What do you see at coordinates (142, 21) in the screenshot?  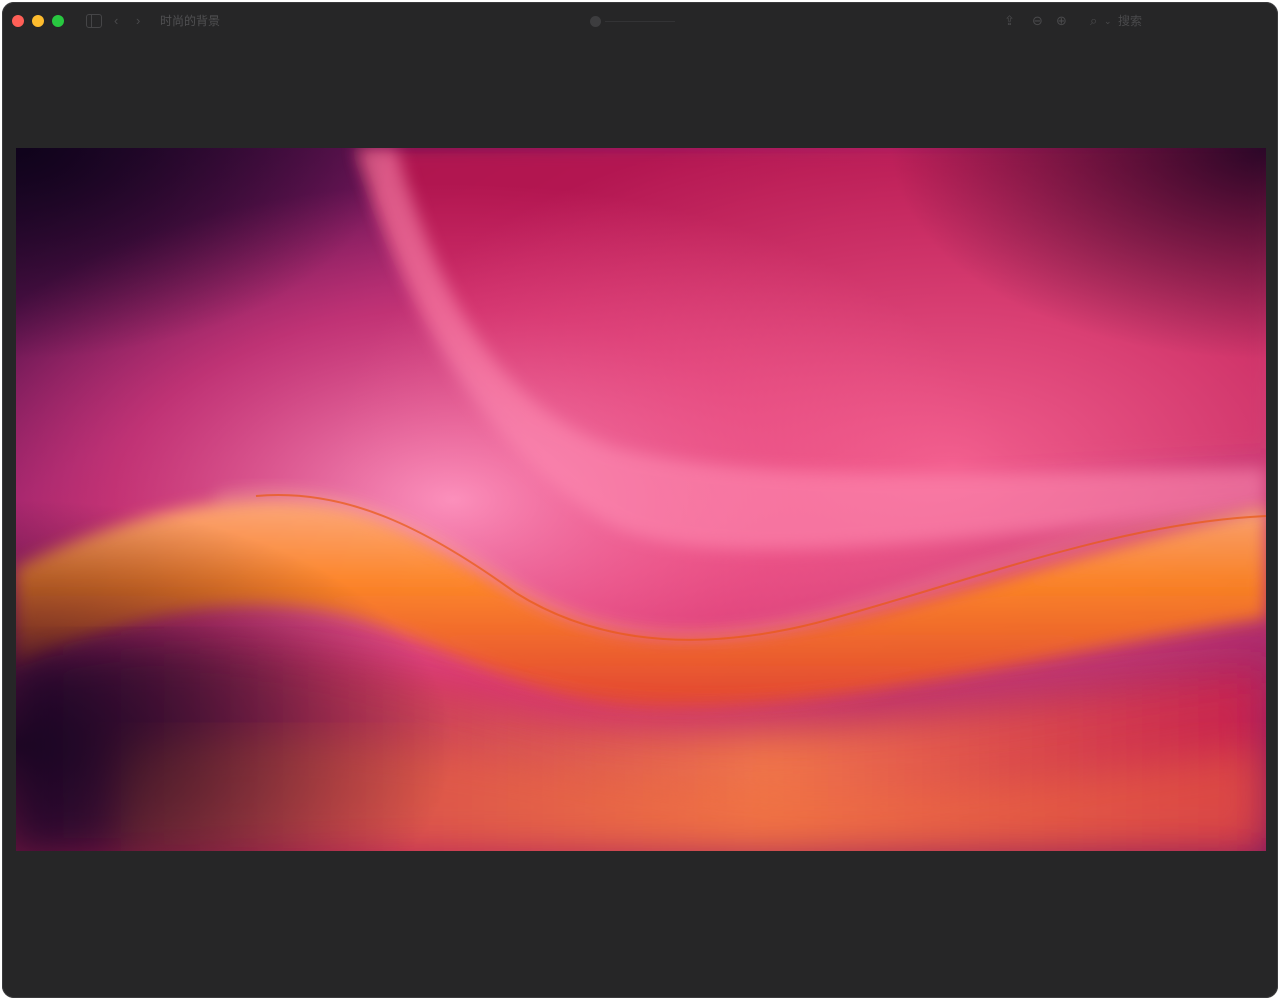 I see `forward-icon: ›` at bounding box center [142, 21].